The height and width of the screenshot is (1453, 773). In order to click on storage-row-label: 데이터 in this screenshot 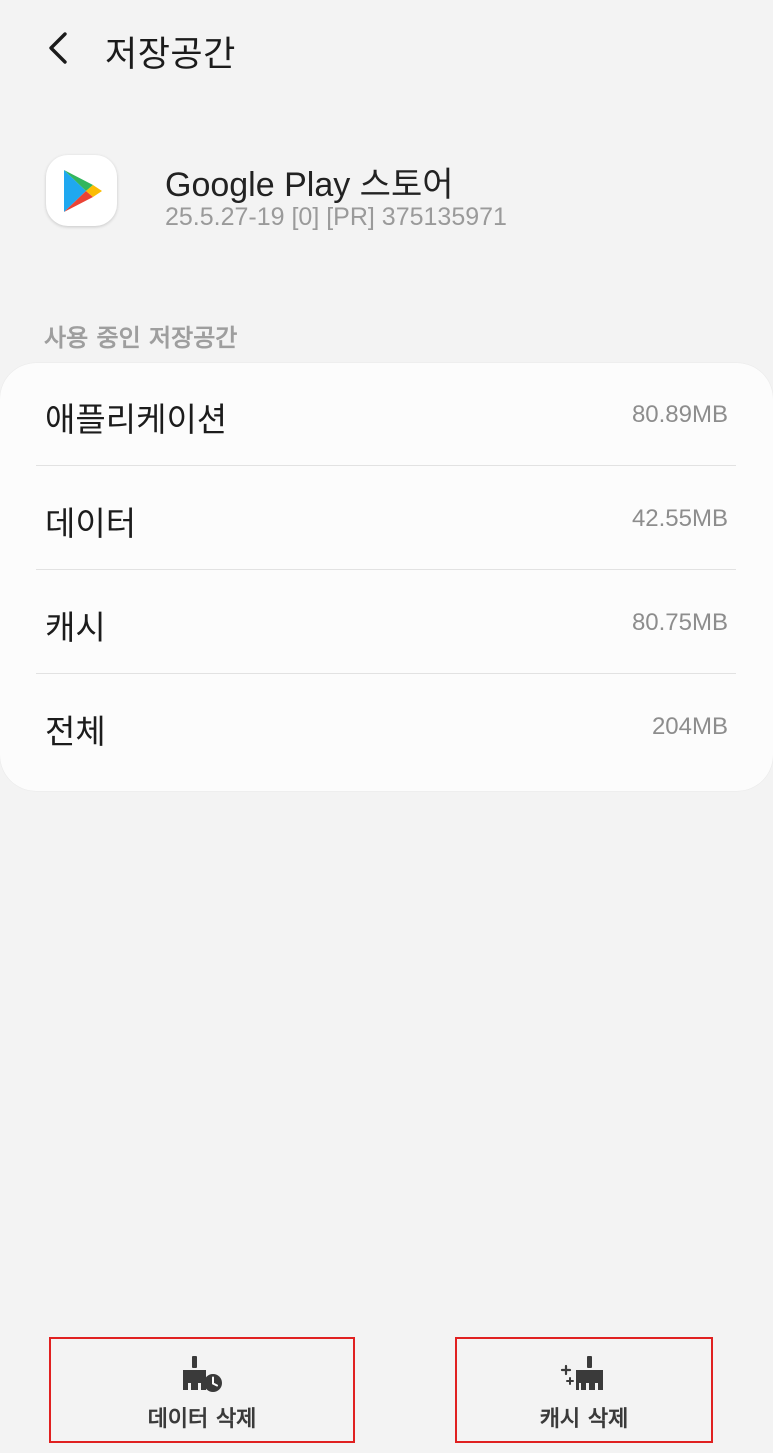, I will do `click(91, 523)`.